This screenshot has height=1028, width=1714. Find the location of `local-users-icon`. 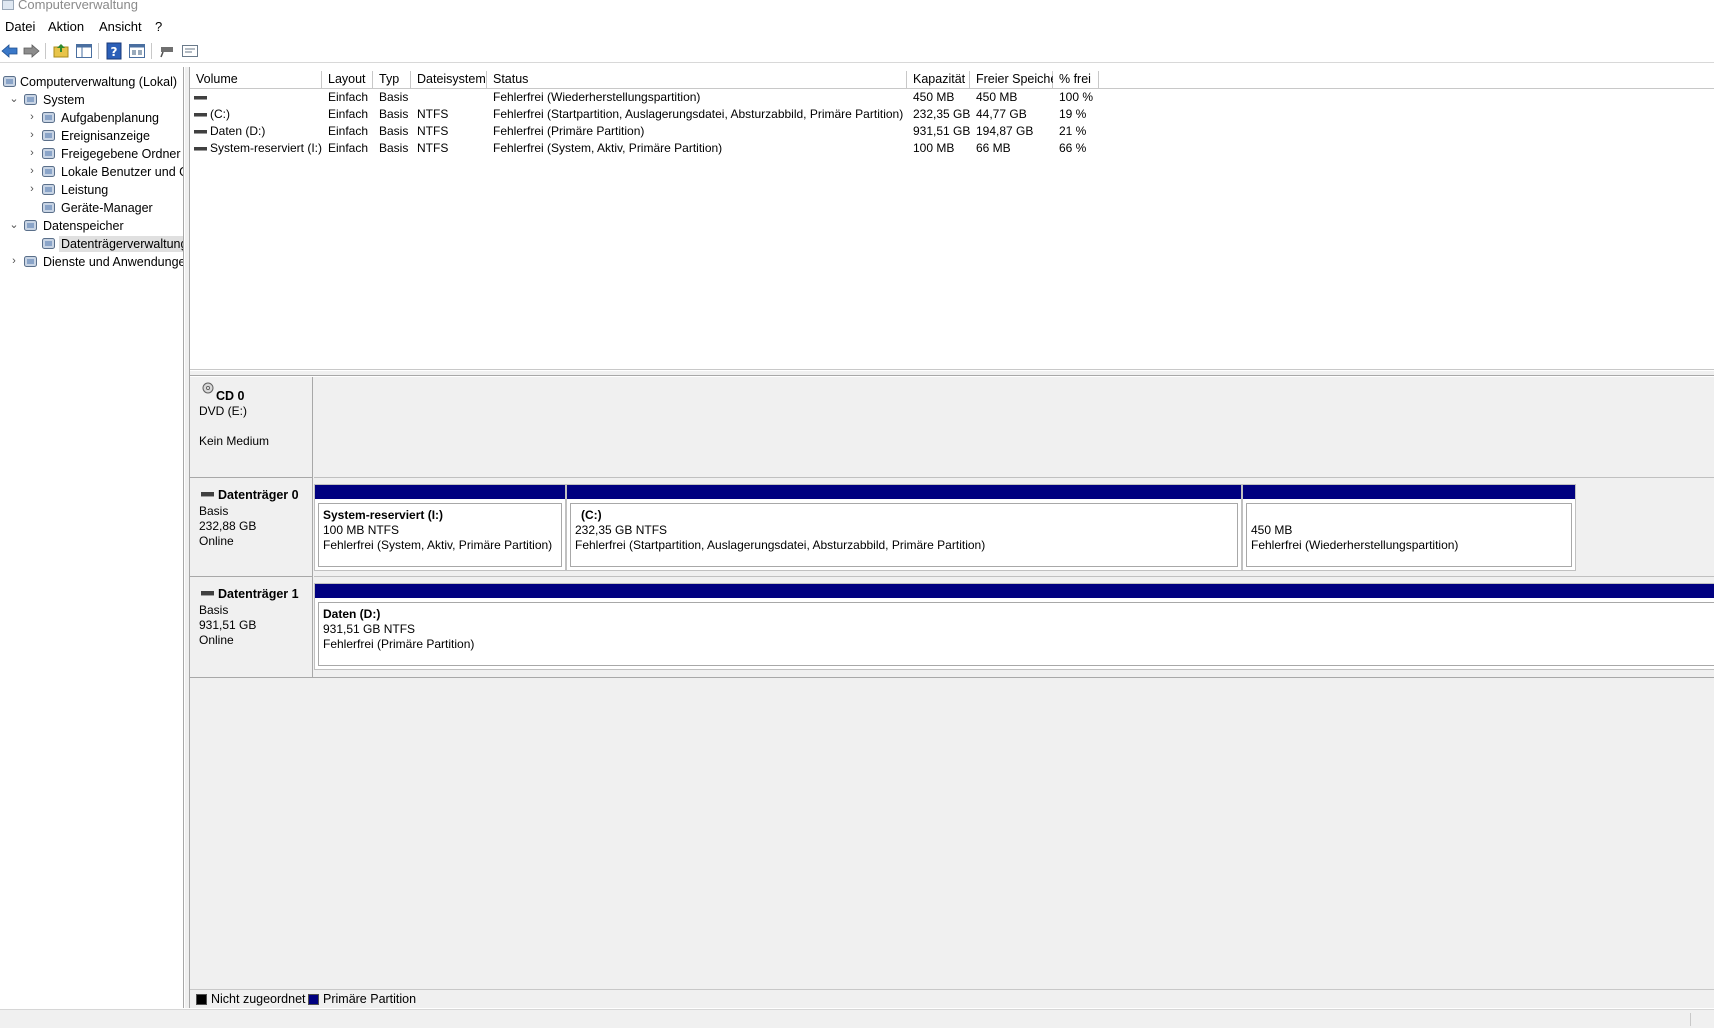

local-users-icon is located at coordinates (49, 171).